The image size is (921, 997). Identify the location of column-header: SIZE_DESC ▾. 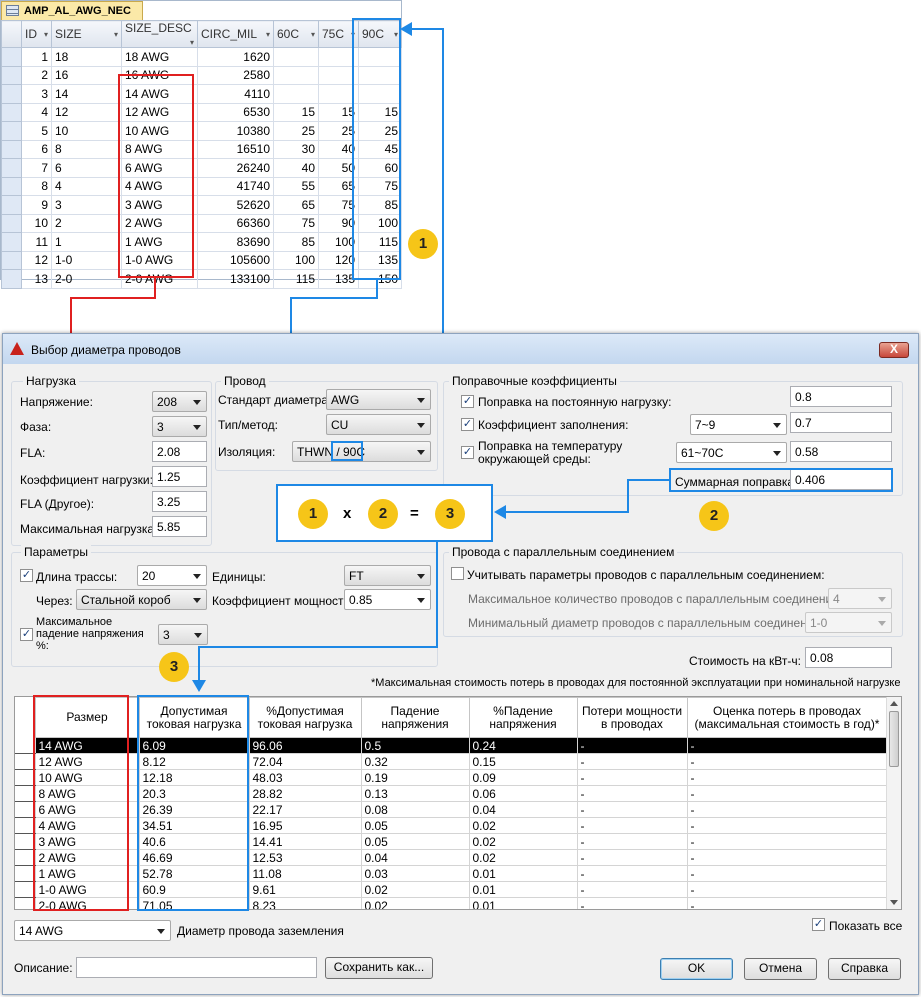
(159, 34).